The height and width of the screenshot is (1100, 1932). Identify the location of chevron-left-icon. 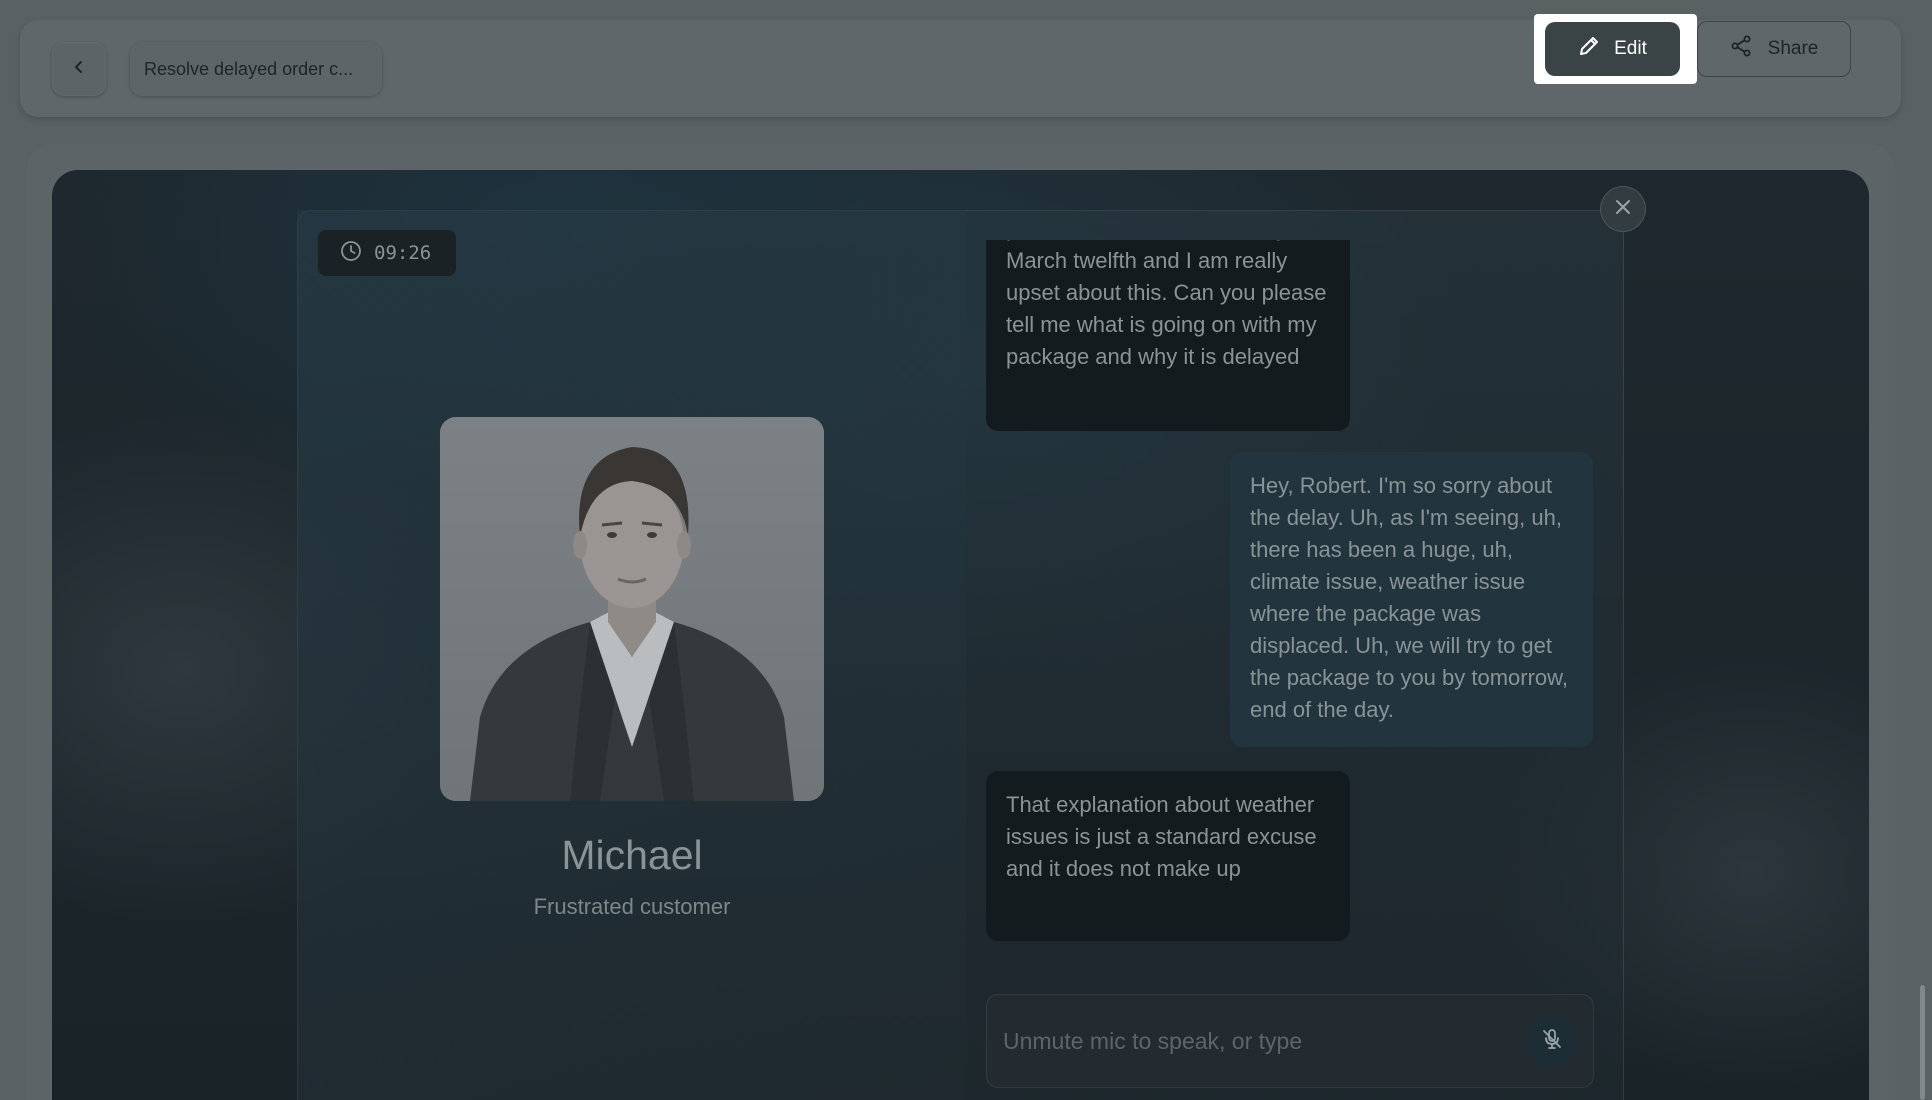
(79, 69).